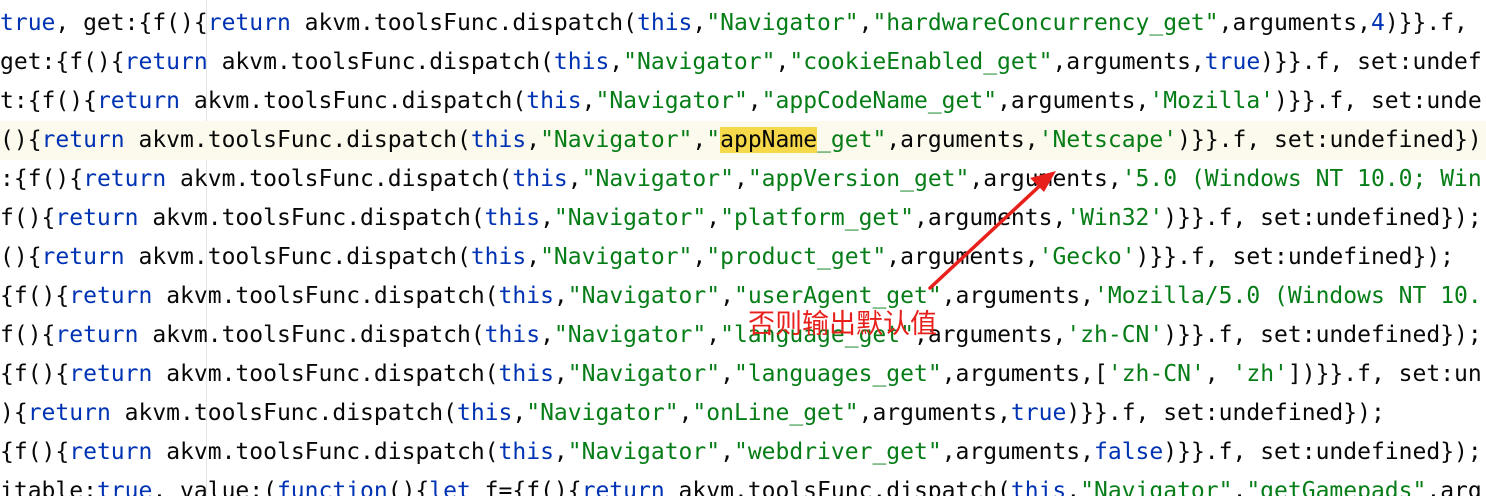  Describe the element at coordinates (842, 324) in the screenshot. I see `annotation-text: 否则输出默认值` at that location.